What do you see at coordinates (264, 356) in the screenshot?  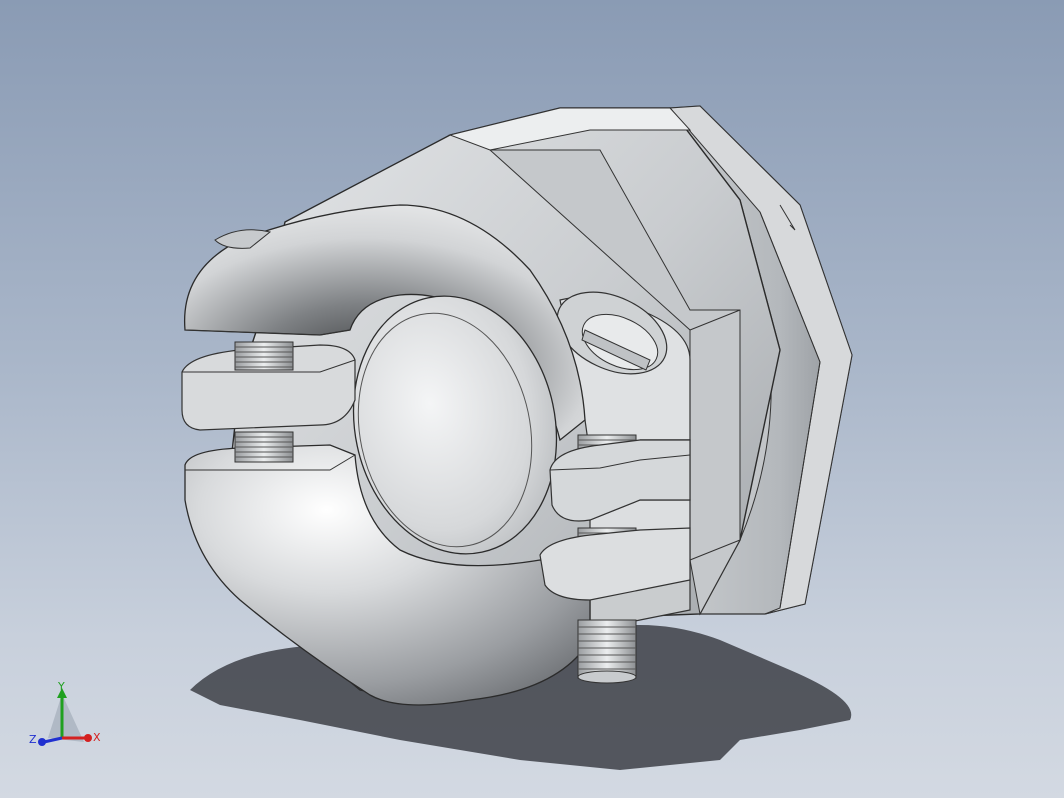 I see `threaded-stud-left-upper` at bounding box center [264, 356].